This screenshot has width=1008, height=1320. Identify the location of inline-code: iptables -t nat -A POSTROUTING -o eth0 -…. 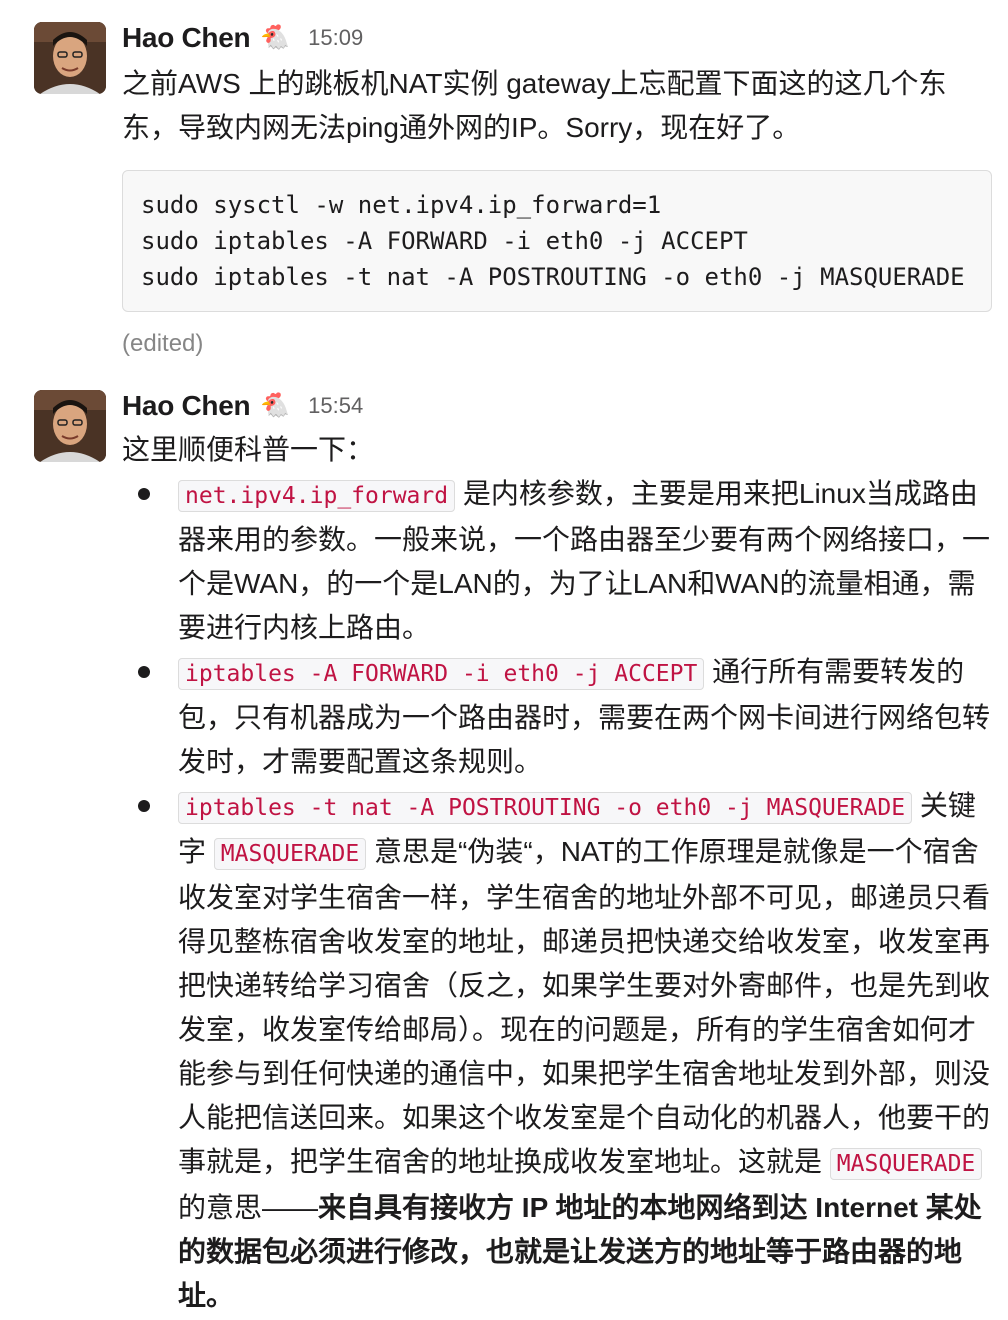
(545, 808).